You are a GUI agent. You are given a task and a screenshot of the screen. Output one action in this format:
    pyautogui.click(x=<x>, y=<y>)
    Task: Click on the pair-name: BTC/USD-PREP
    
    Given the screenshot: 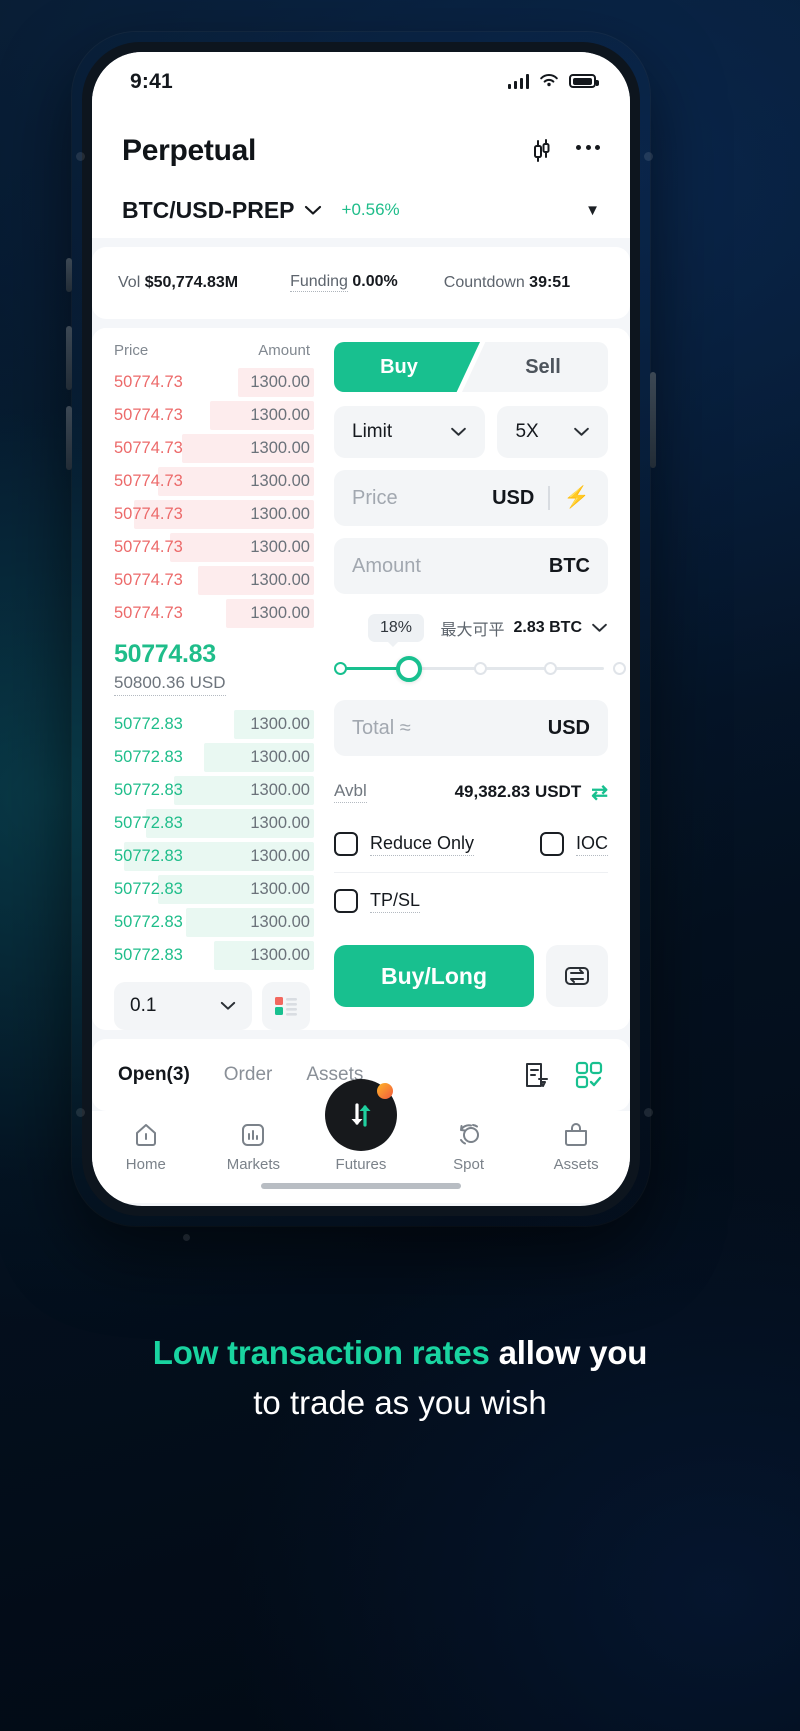 What is the action you would take?
    pyautogui.click(x=208, y=210)
    